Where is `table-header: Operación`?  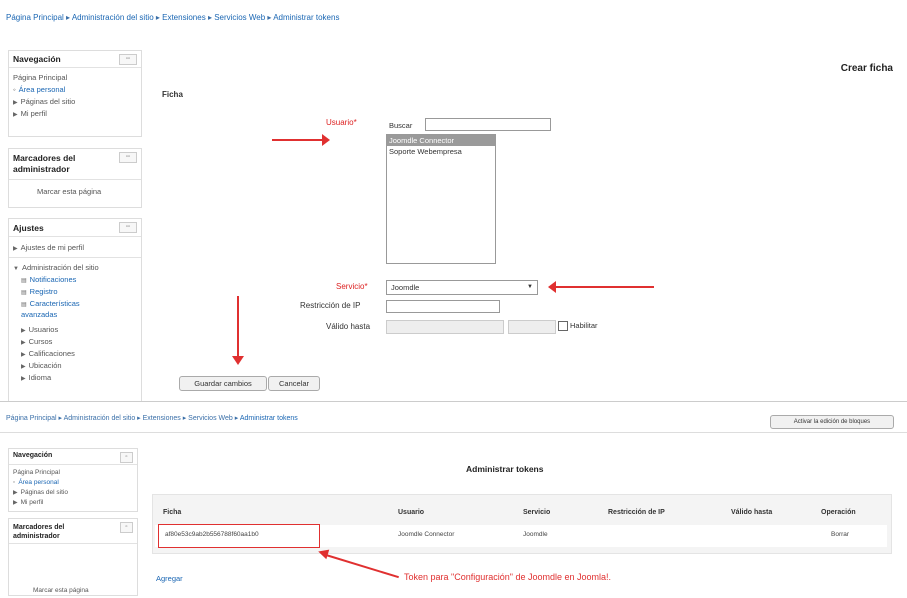
table-header: Operación is located at coordinates (838, 512).